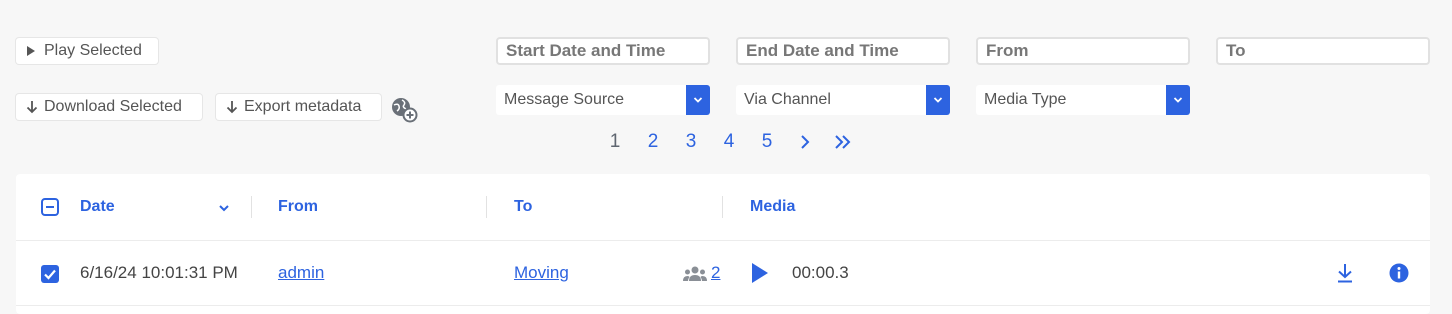  Describe the element at coordinates (50, 207) in the screenshot. I see `checkbox-indeterminate-icon` at that location.